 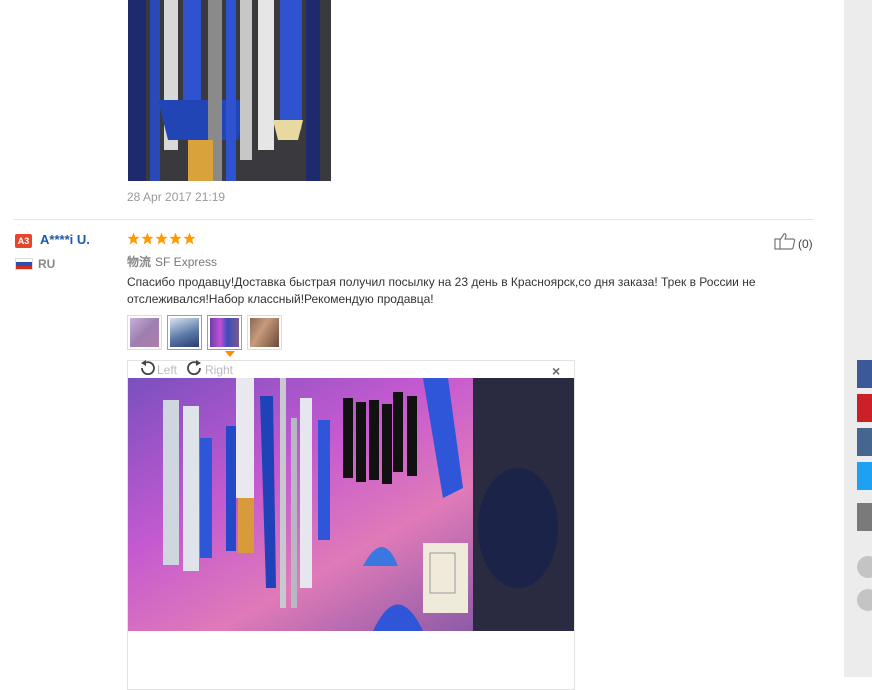 What do you see at coordinates (219, 369) in the screenshot?
I see `rotate-right-label: Right` at bounding box center [219, 369].